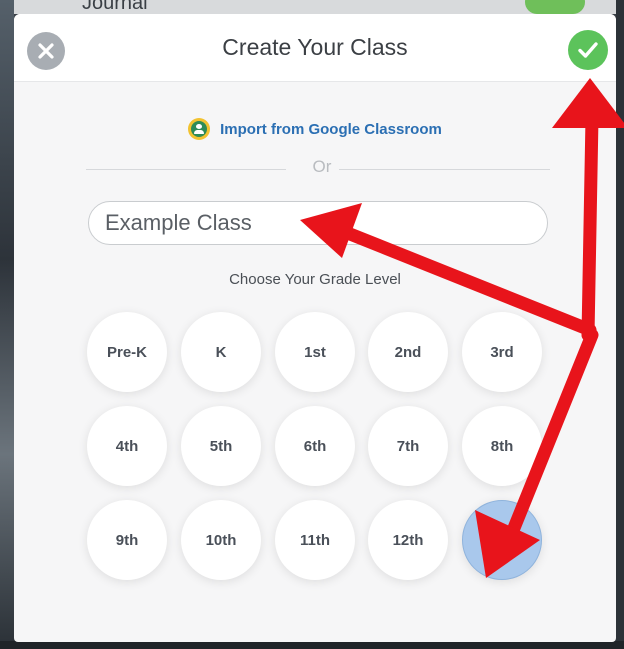  I want to click on divider-line-right, so click(444, 169).